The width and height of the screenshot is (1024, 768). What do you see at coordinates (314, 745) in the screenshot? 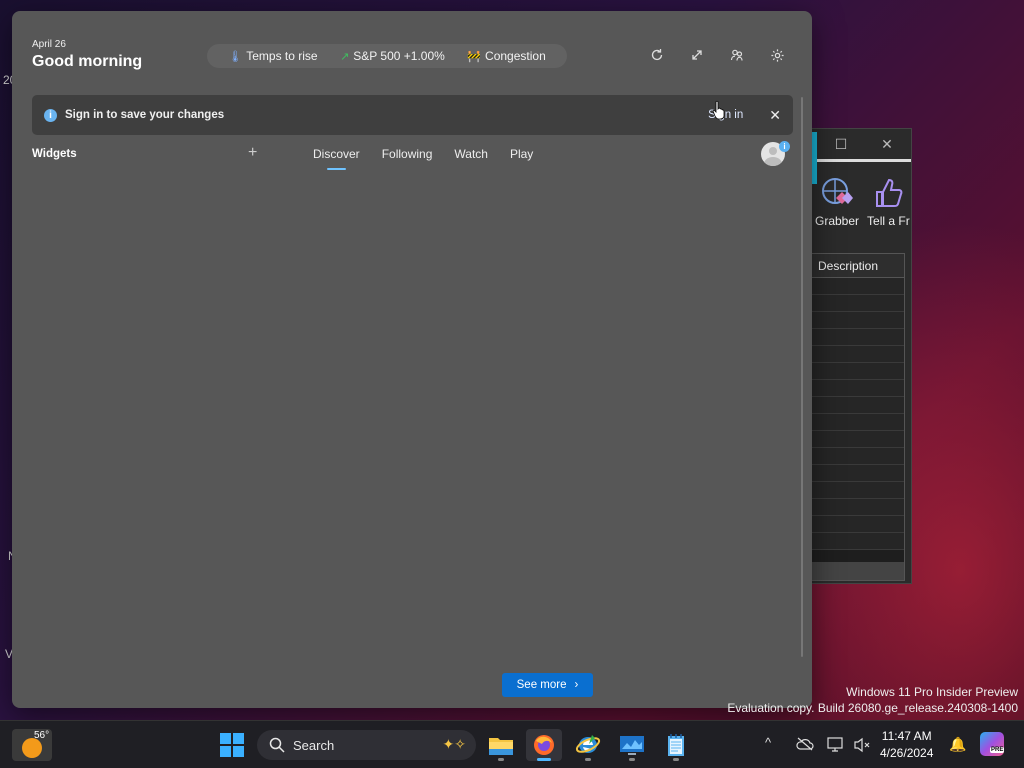
I see `search-label: Search` at bounding box center [314, 745].